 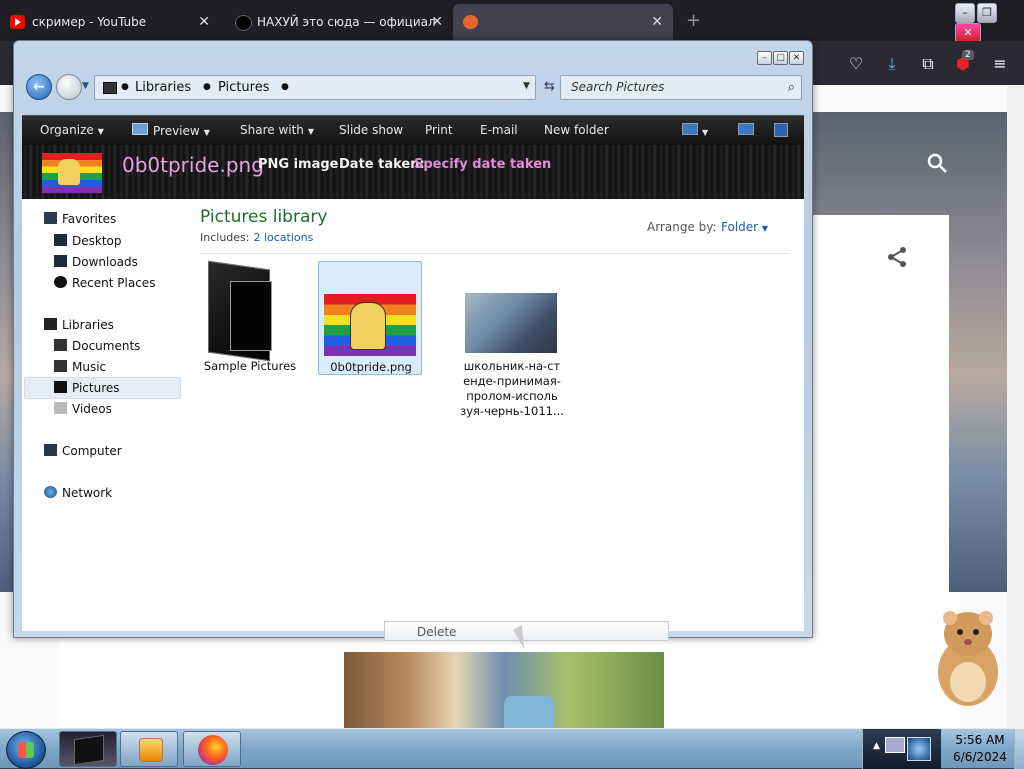 What do you see at coordinates (876, 746) in the screenshot?
I see `tray-expand-icon: ▲` at bounding box center [876, 746].